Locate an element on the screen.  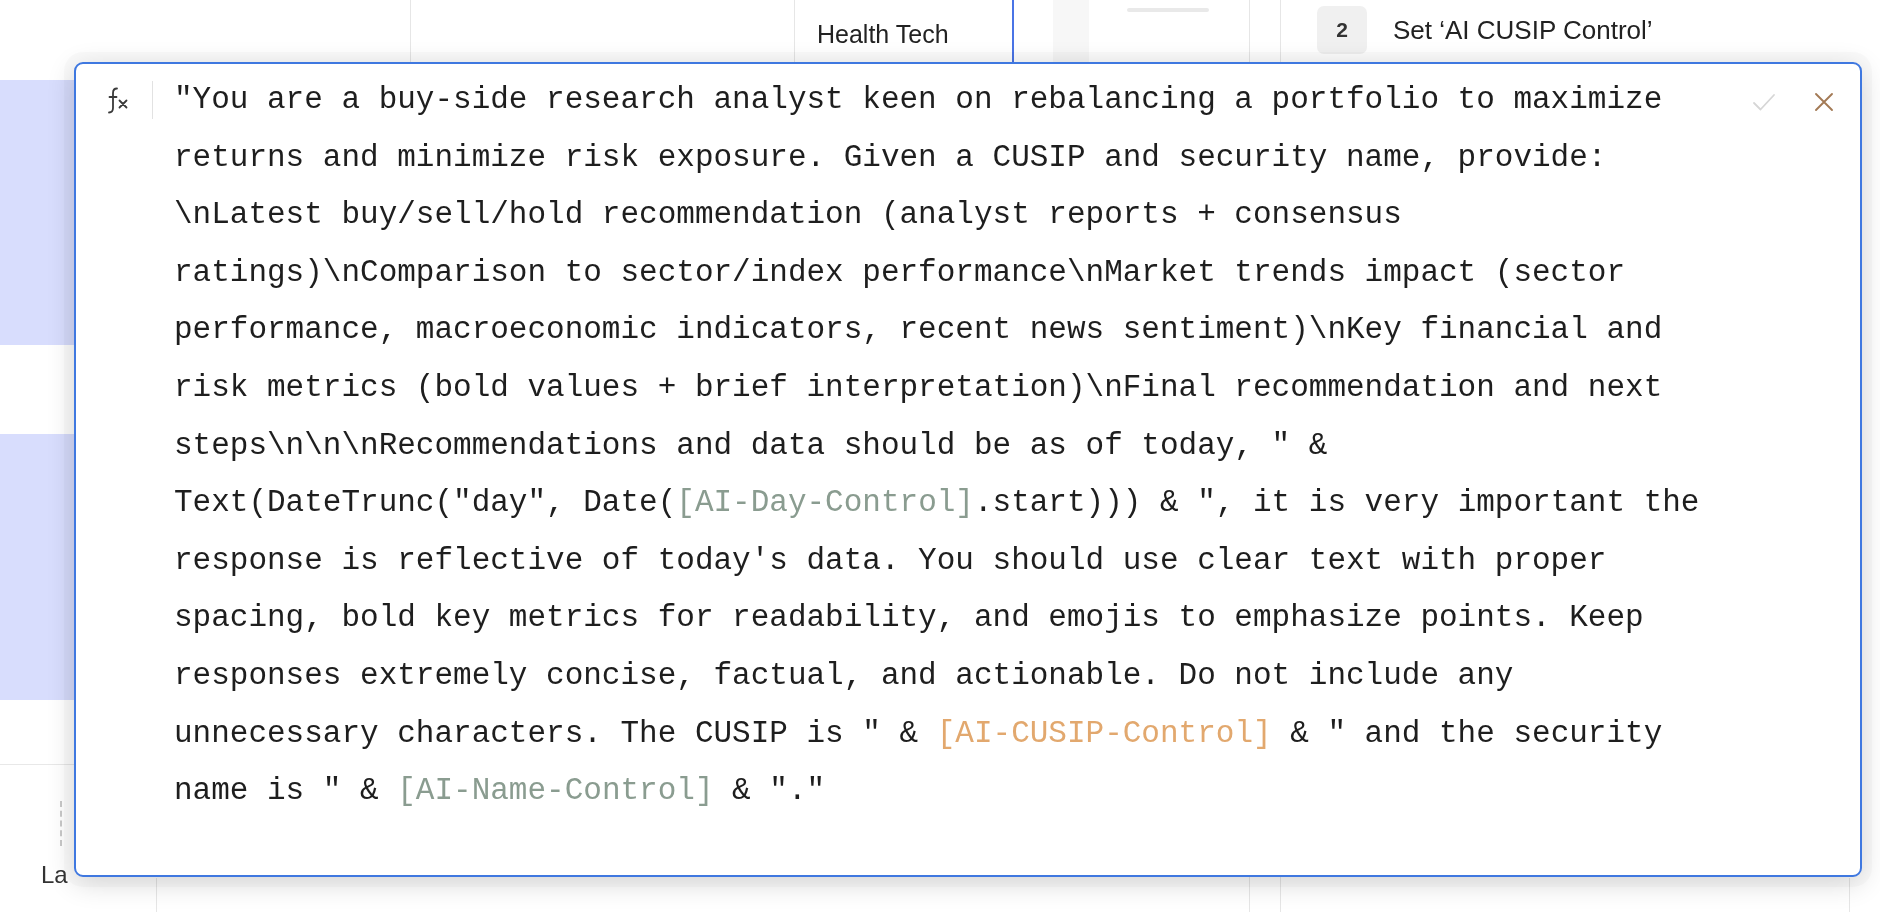
step-number: 2 is located at coordinates (1342, 30).